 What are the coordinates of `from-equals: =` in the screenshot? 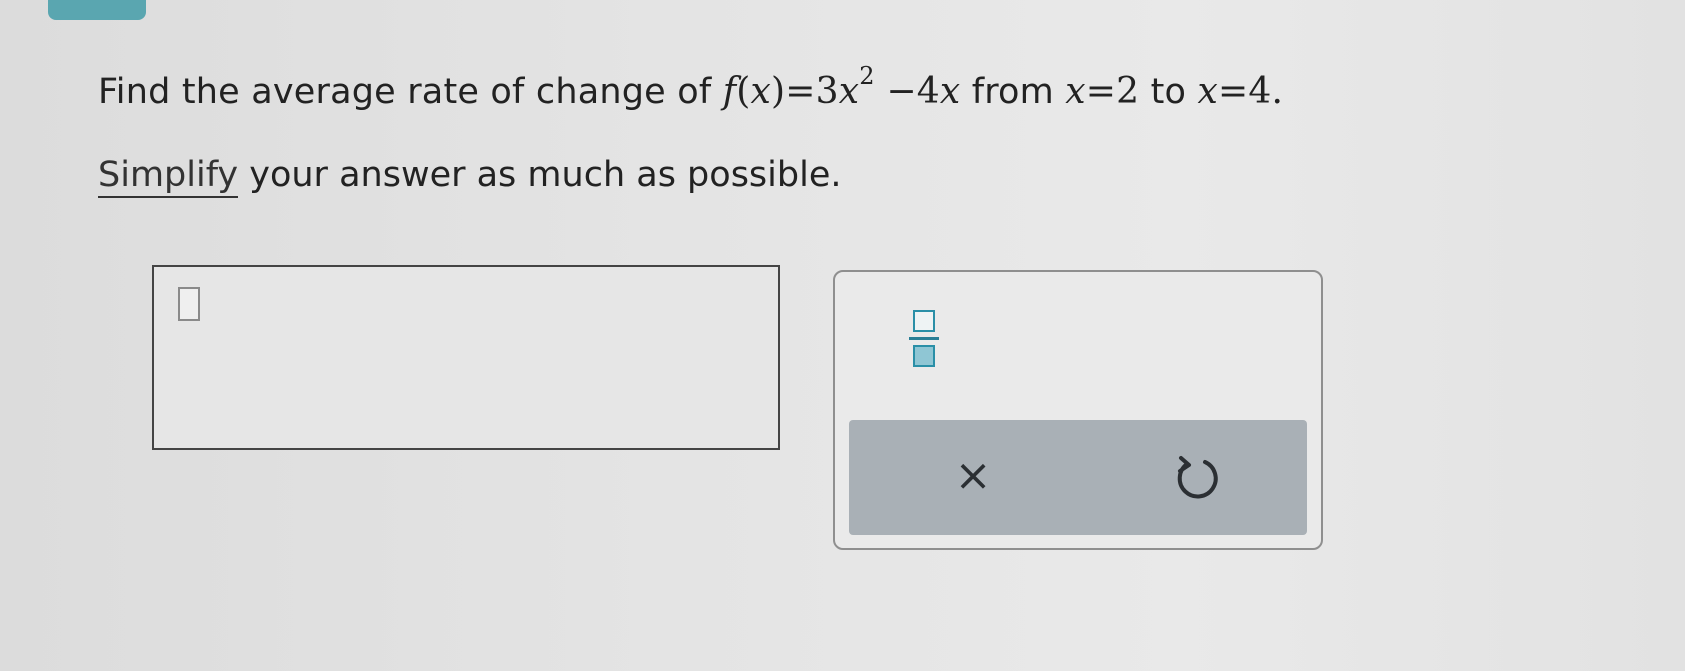 It's located at (1101, 91).